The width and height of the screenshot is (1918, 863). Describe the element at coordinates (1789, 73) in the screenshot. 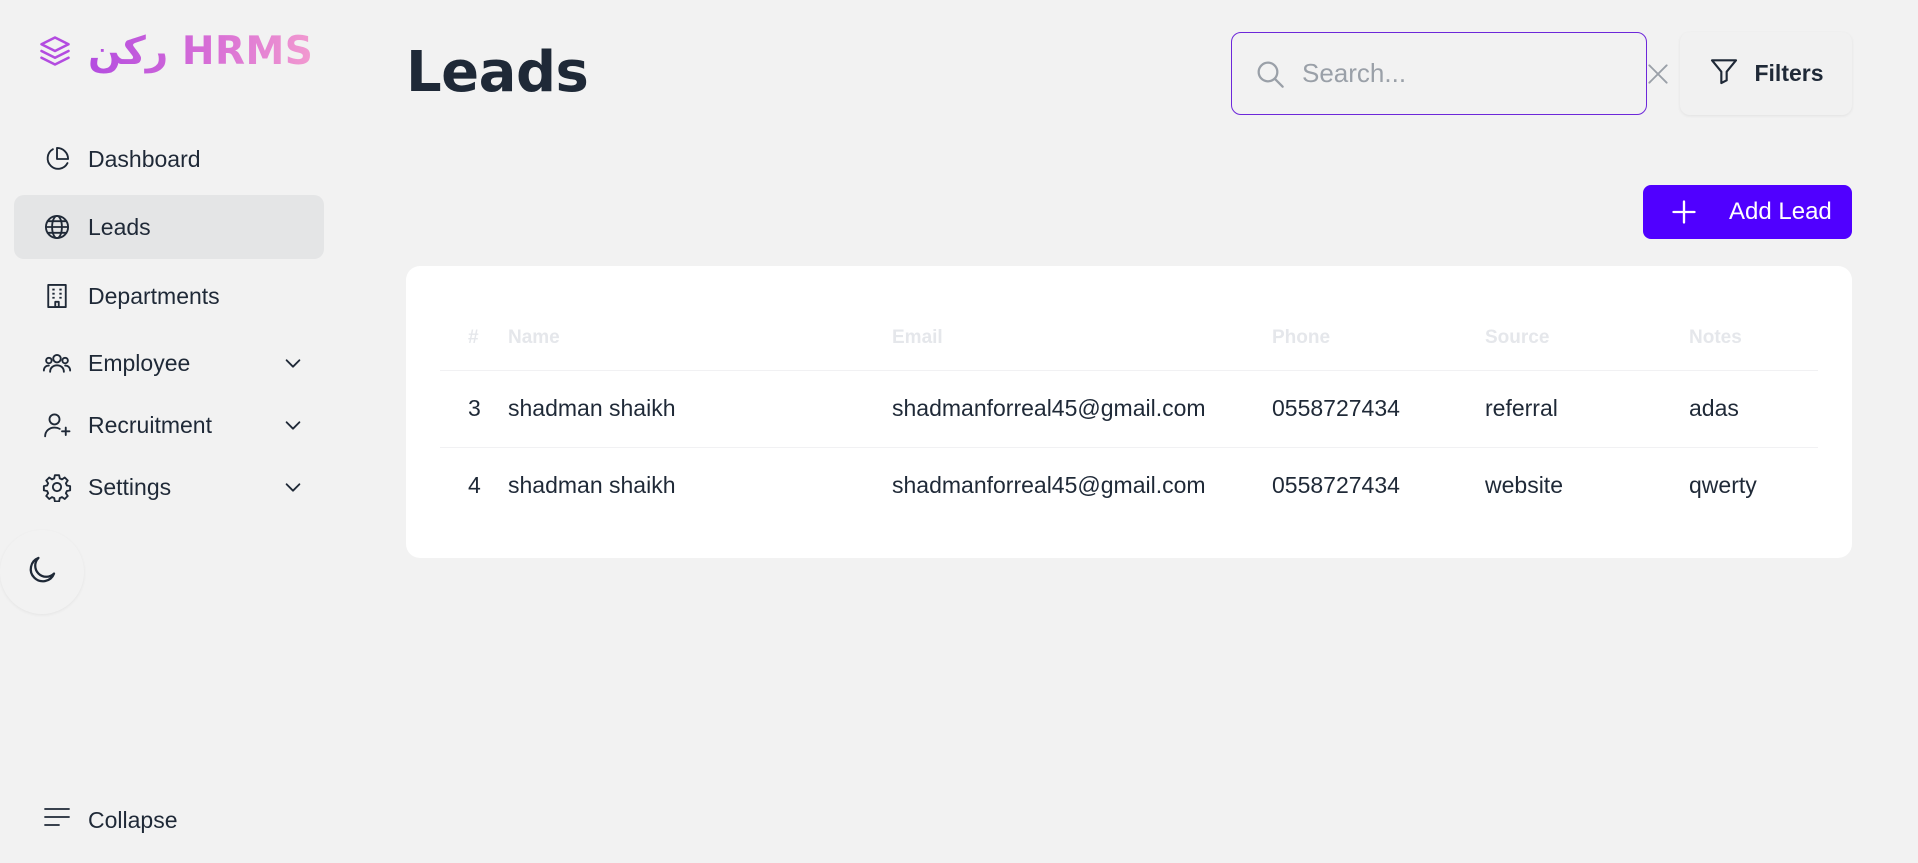

I see `filters-label: Filters` at that location.